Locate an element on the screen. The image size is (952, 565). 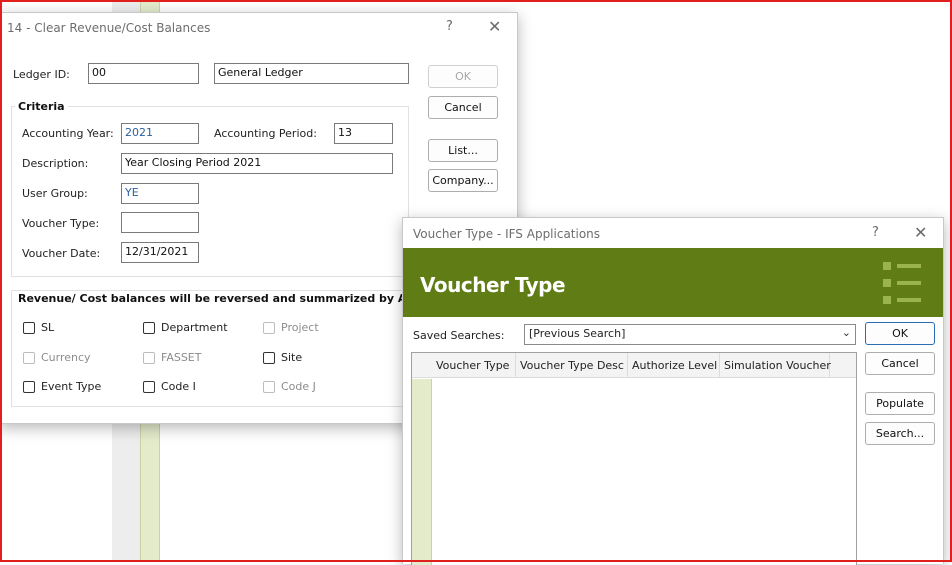
checkbox-currency: Currency is located at coordinates (57, 357).